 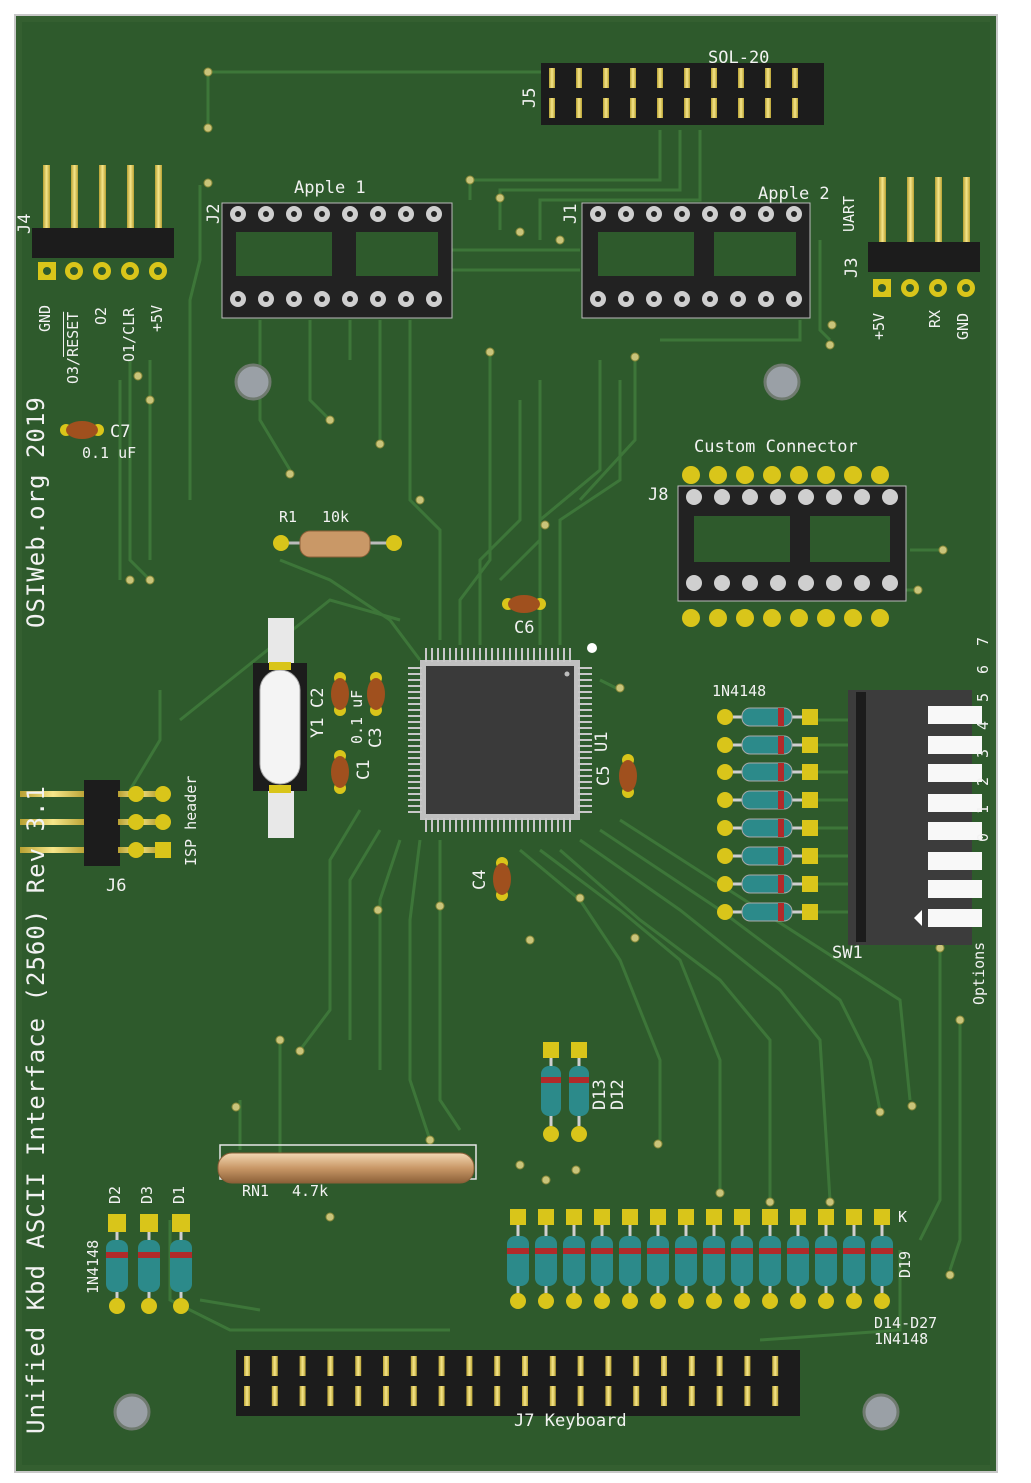 What do you see at coordinates (214, 213) in the screenshot?
I see `j2-ref-label: J2` at bounding box center [214, 213].